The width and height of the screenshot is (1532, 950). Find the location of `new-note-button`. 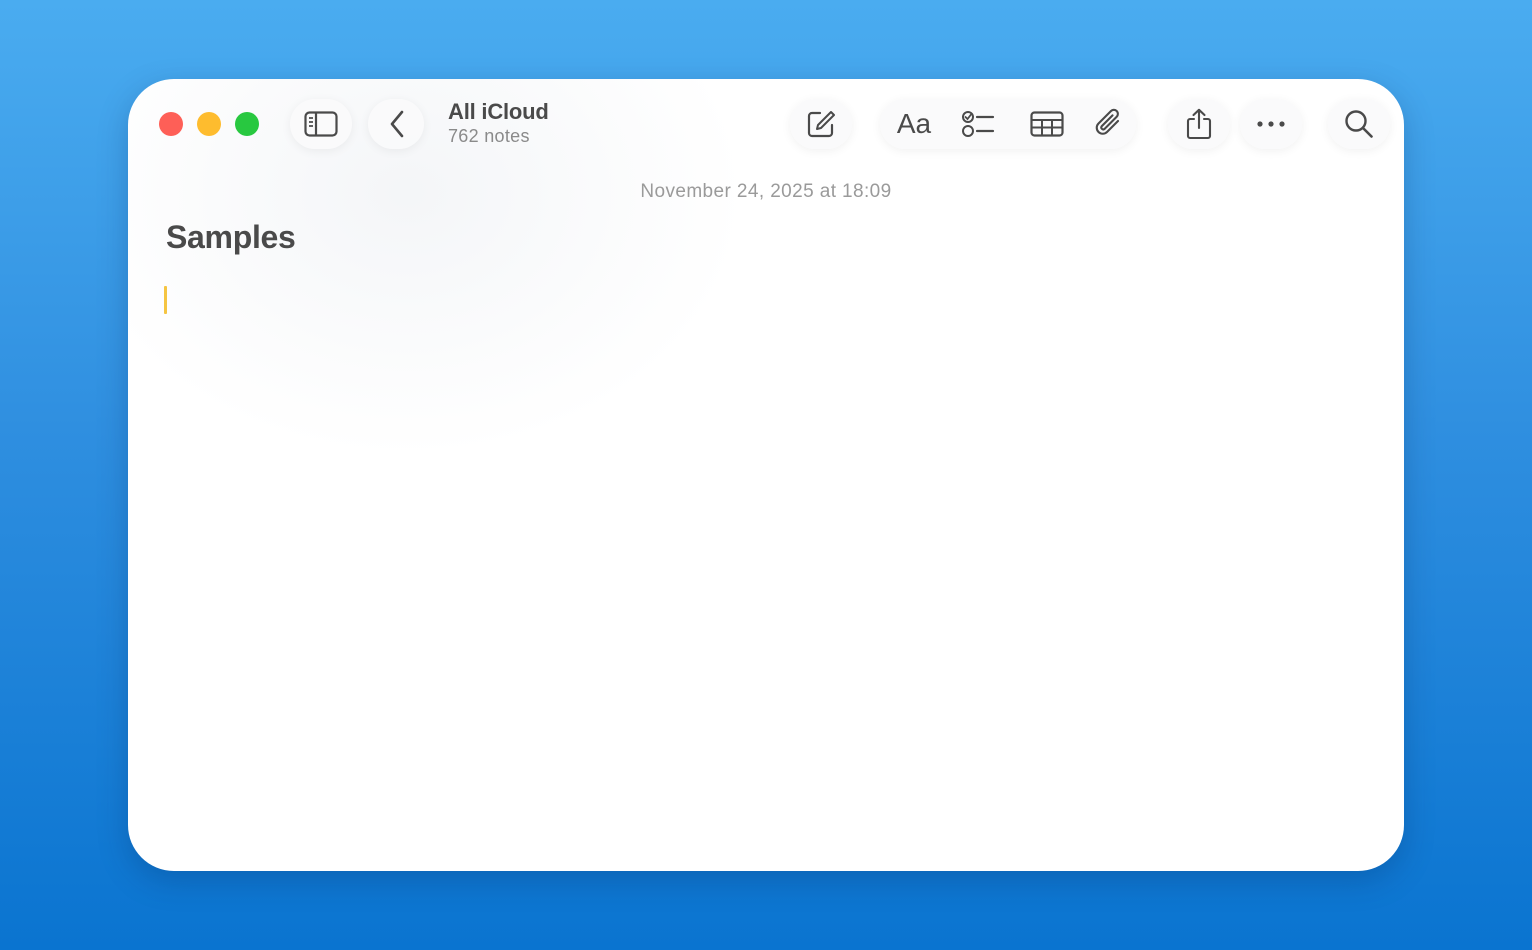

new-note-button is located at coordinates (821, 124).